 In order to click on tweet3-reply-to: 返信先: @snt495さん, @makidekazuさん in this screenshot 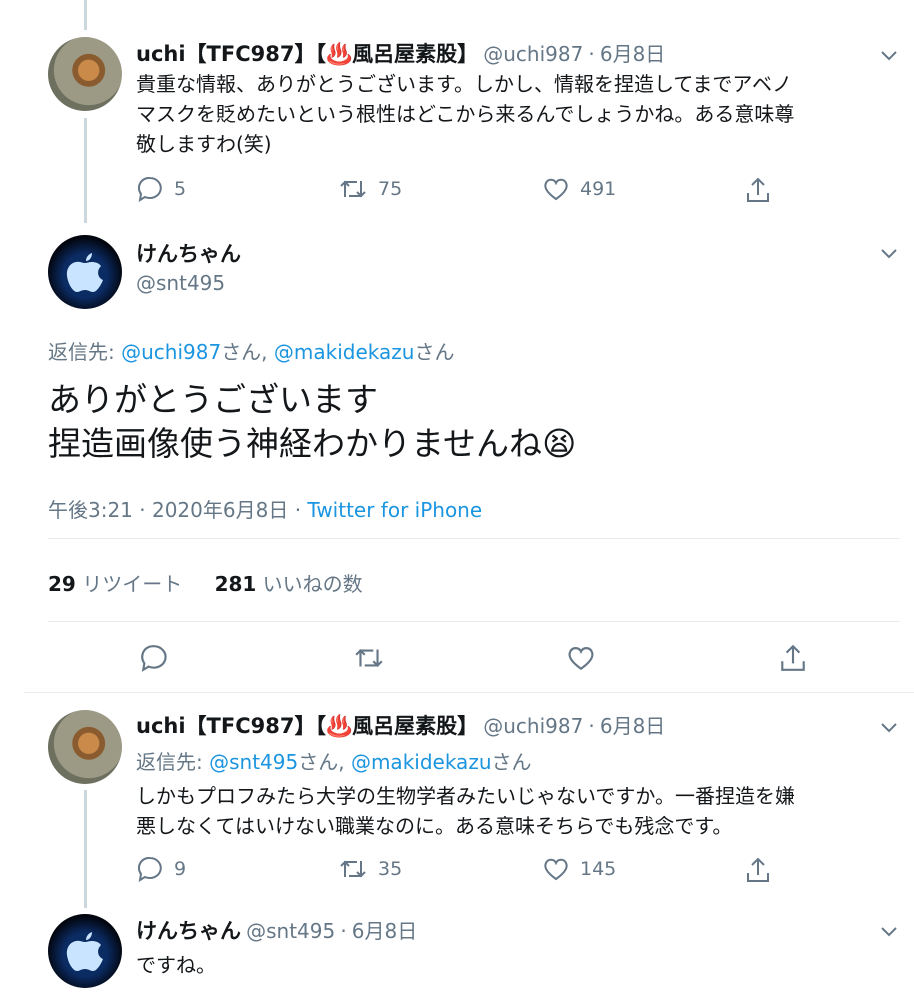, I will do `click(334, 760)`.